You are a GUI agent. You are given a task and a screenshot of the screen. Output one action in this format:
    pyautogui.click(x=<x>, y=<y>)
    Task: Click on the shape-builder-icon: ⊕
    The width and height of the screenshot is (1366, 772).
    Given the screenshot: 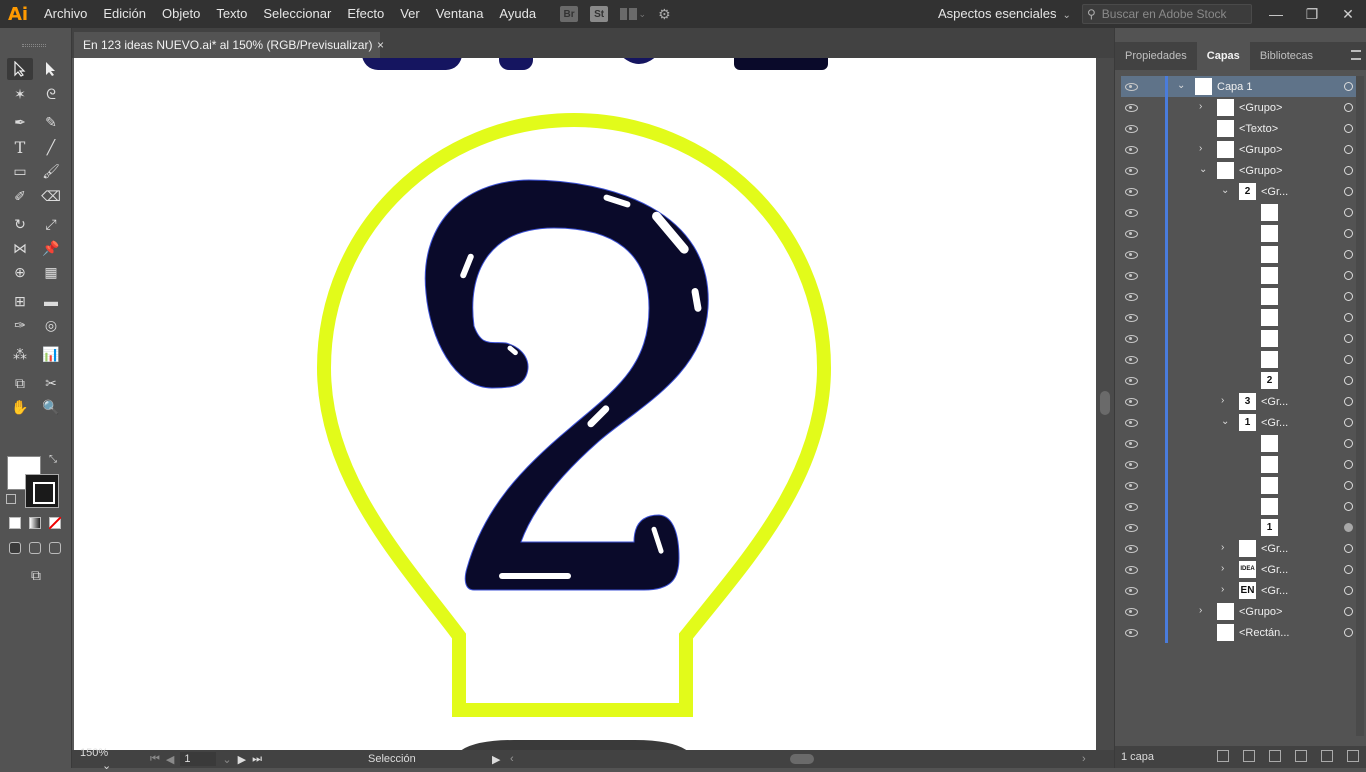 What is the action you would take?
    pyautogui.click(x=20, y=272)
    